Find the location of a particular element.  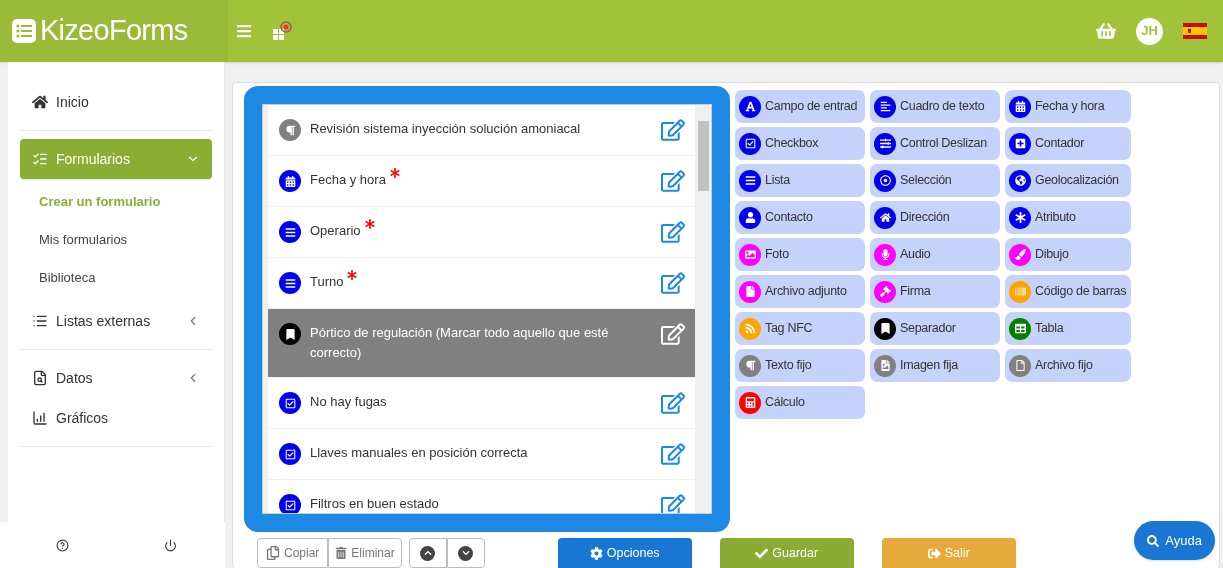

field-type-button: Contacto is located at coordinates (800, 217).